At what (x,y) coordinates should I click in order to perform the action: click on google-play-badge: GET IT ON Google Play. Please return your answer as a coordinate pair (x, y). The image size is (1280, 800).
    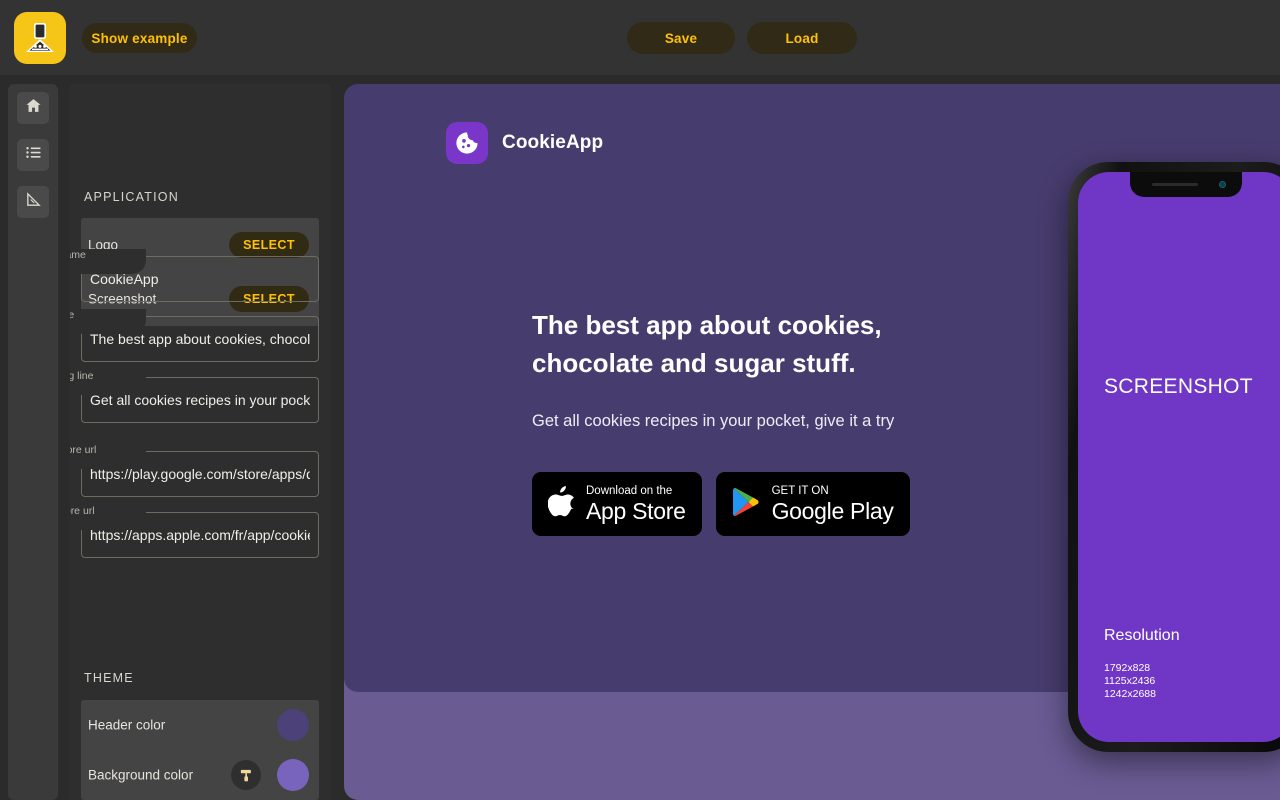
    Looking at the image, I should click on (812, 504).